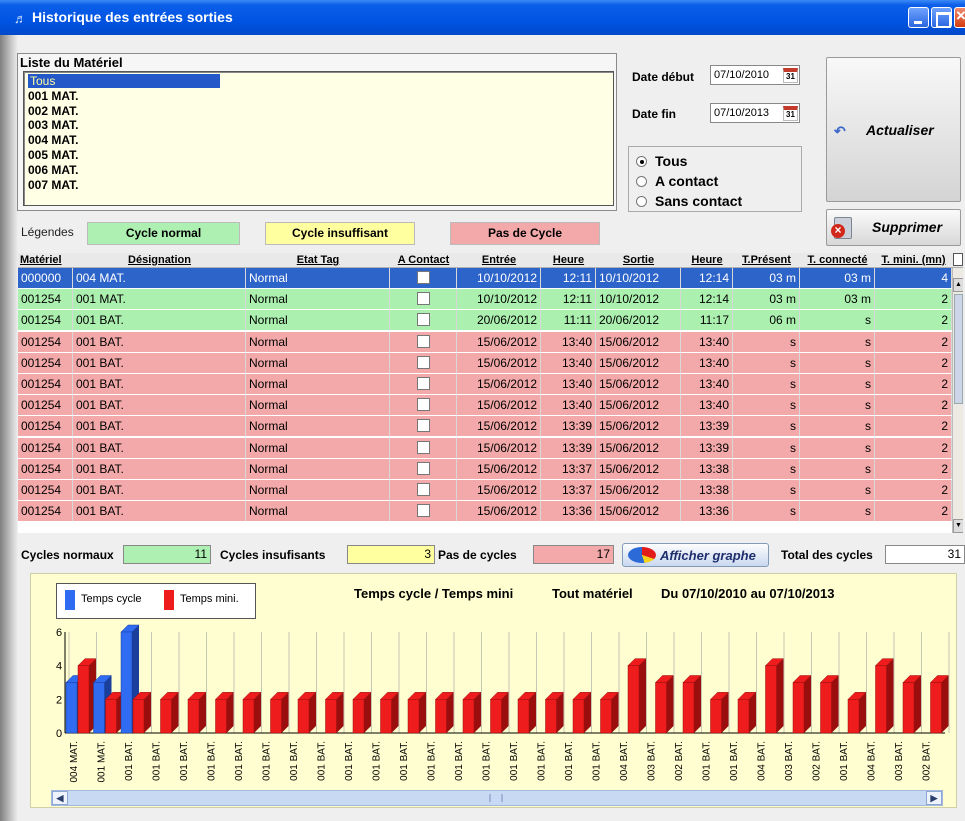 The image size is (965, 821). I want to click on column-header: Matériel, so click(45, 260).